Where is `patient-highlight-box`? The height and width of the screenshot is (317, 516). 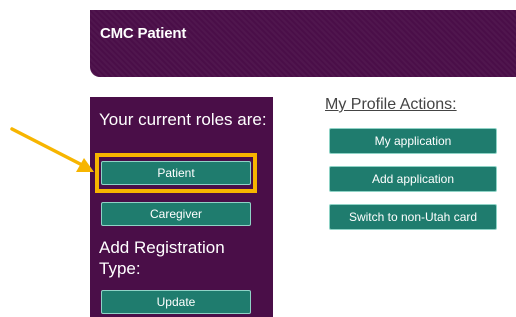
patient-highlight-box is located at coordinates (176, 173).